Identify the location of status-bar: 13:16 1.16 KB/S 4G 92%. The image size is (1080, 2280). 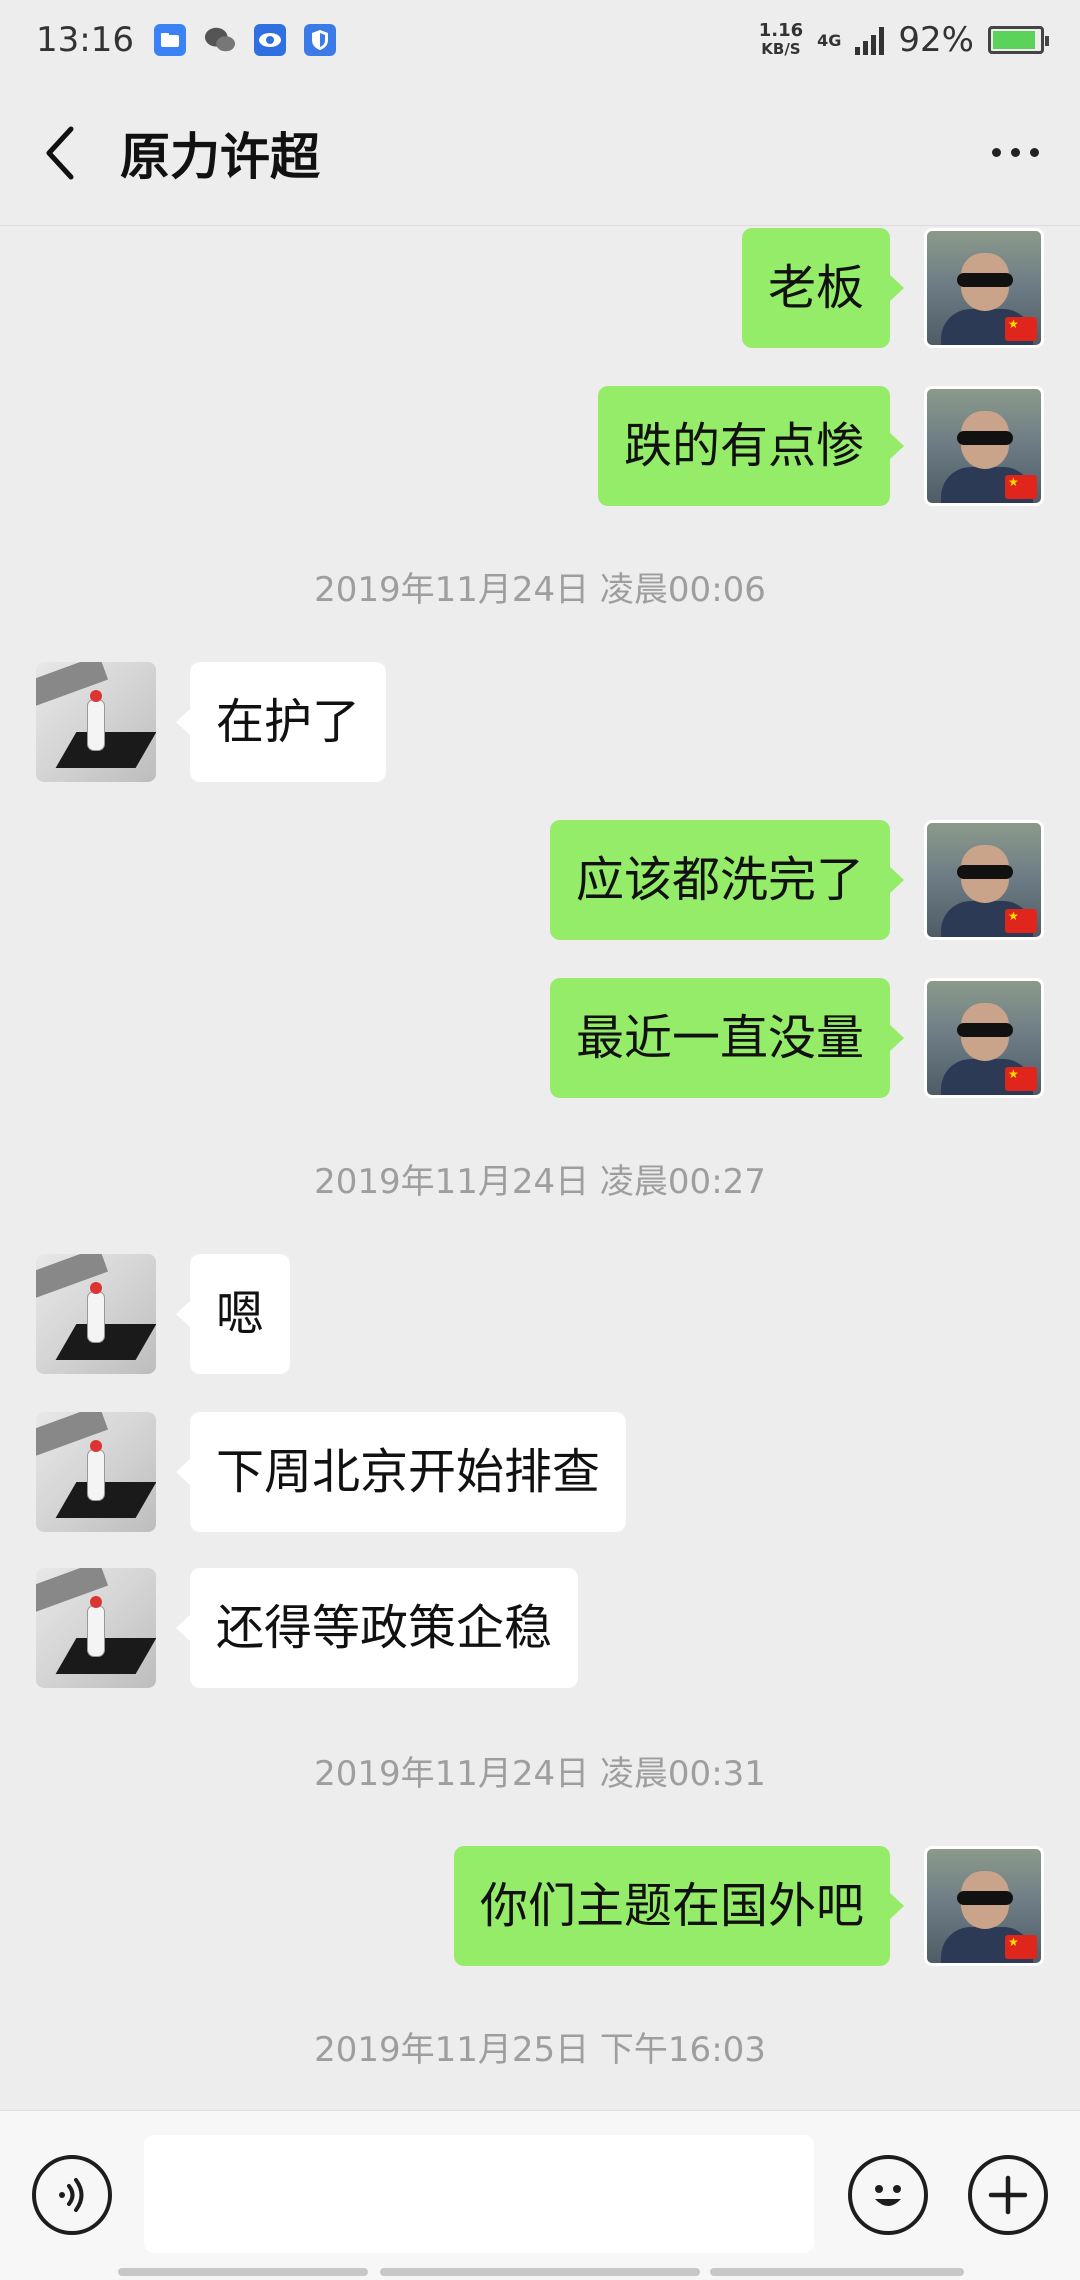
(540, 40).